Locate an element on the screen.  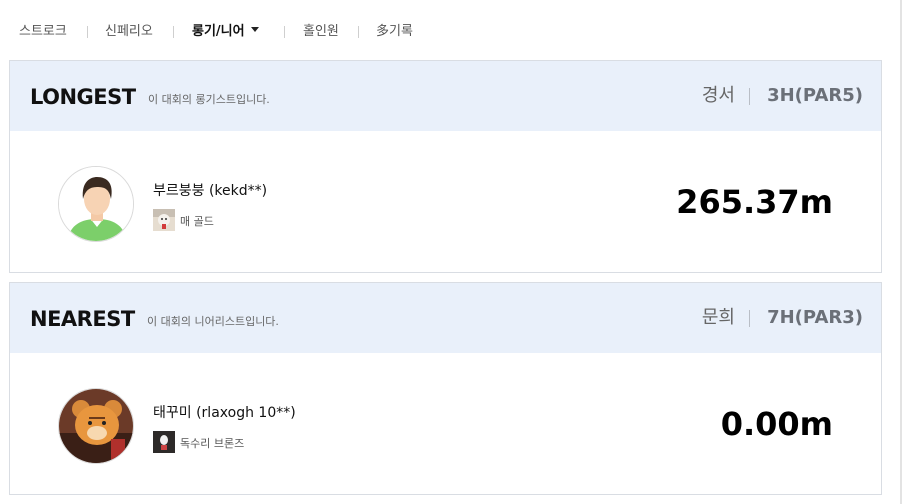
bear-avatar-icon is located at coordinates (96, 426).